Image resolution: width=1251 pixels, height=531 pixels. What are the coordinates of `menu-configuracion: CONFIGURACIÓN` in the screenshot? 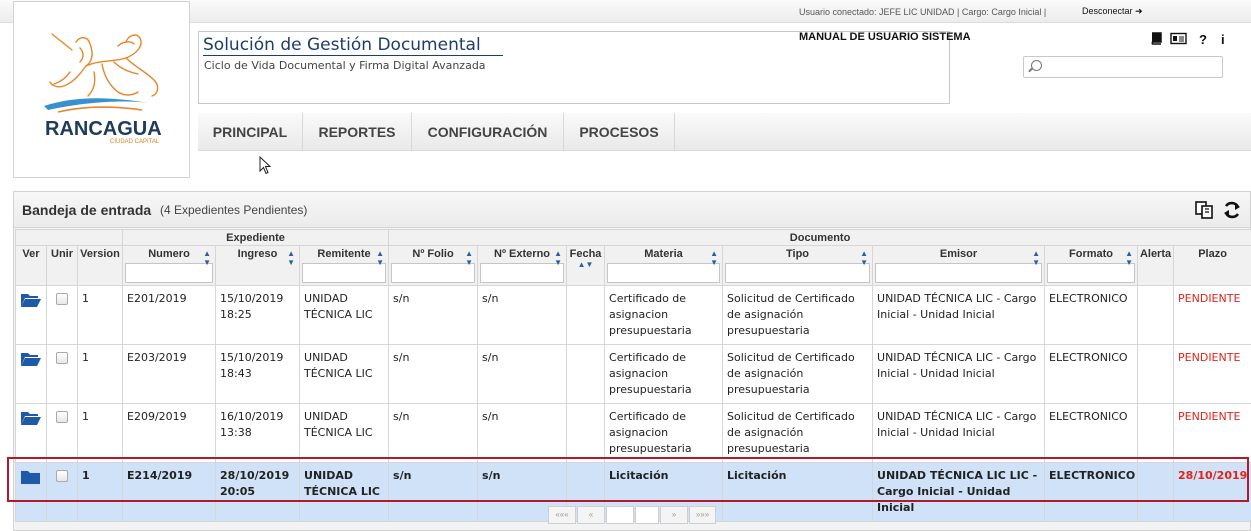 It's located at (488, 132).